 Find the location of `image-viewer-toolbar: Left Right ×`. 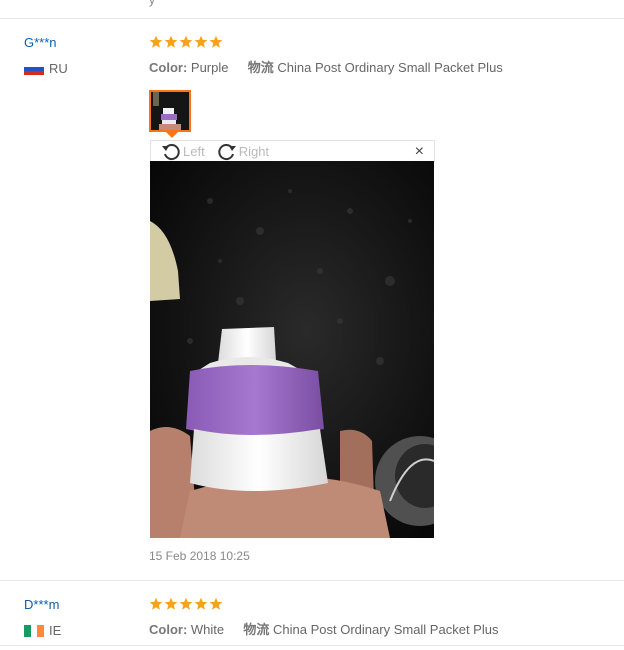

image-viewer-toolbar: Left Right × is located at coordinates (292, 151).